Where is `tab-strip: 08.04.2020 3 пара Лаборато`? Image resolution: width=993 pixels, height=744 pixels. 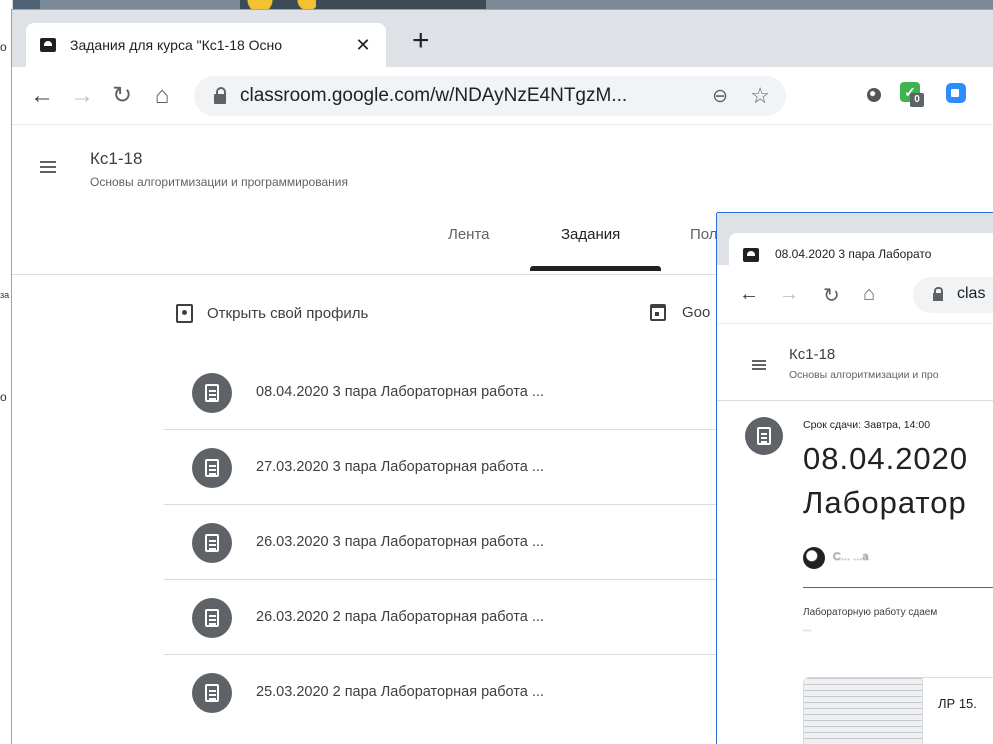
tab-strip: 08.04.2020 3 пара Лаборато is located at coordinates (855, 245).